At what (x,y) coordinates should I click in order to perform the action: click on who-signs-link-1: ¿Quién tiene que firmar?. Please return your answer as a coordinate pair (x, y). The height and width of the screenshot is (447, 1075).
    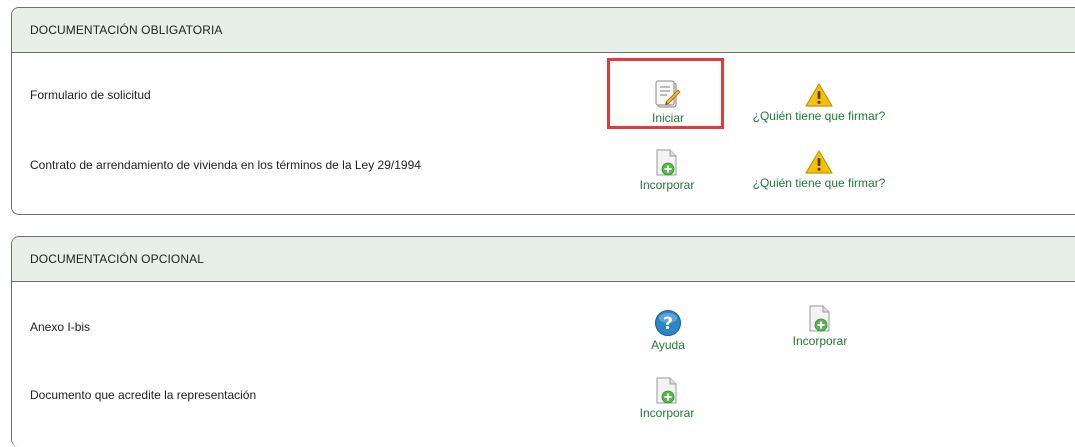
    Looking at the image, I should click on (819, 102).